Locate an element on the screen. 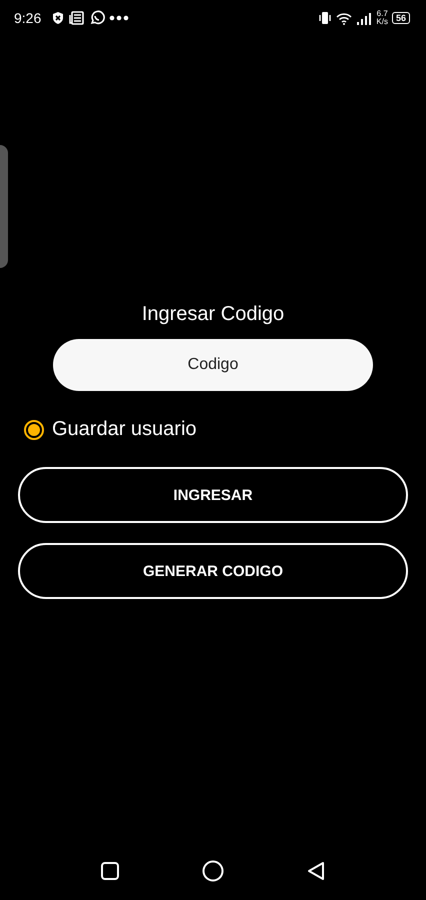 Image resolution: width=426 pixels, height=900 pixels. speed-unit: K/s is located at coordinates (382, 22).